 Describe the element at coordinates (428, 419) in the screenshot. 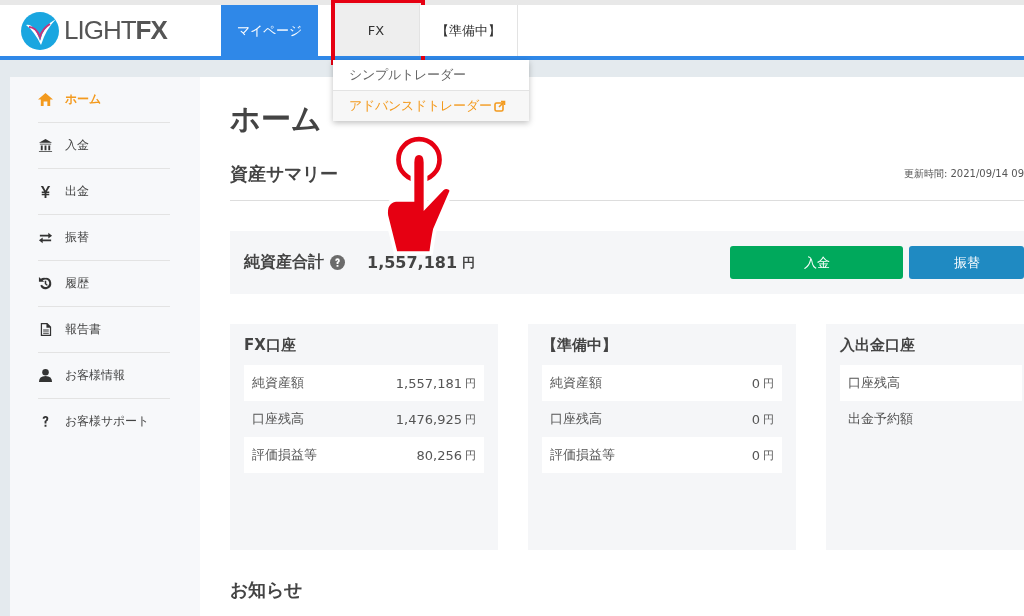

I see `row-value: 1,476,925` at that location.